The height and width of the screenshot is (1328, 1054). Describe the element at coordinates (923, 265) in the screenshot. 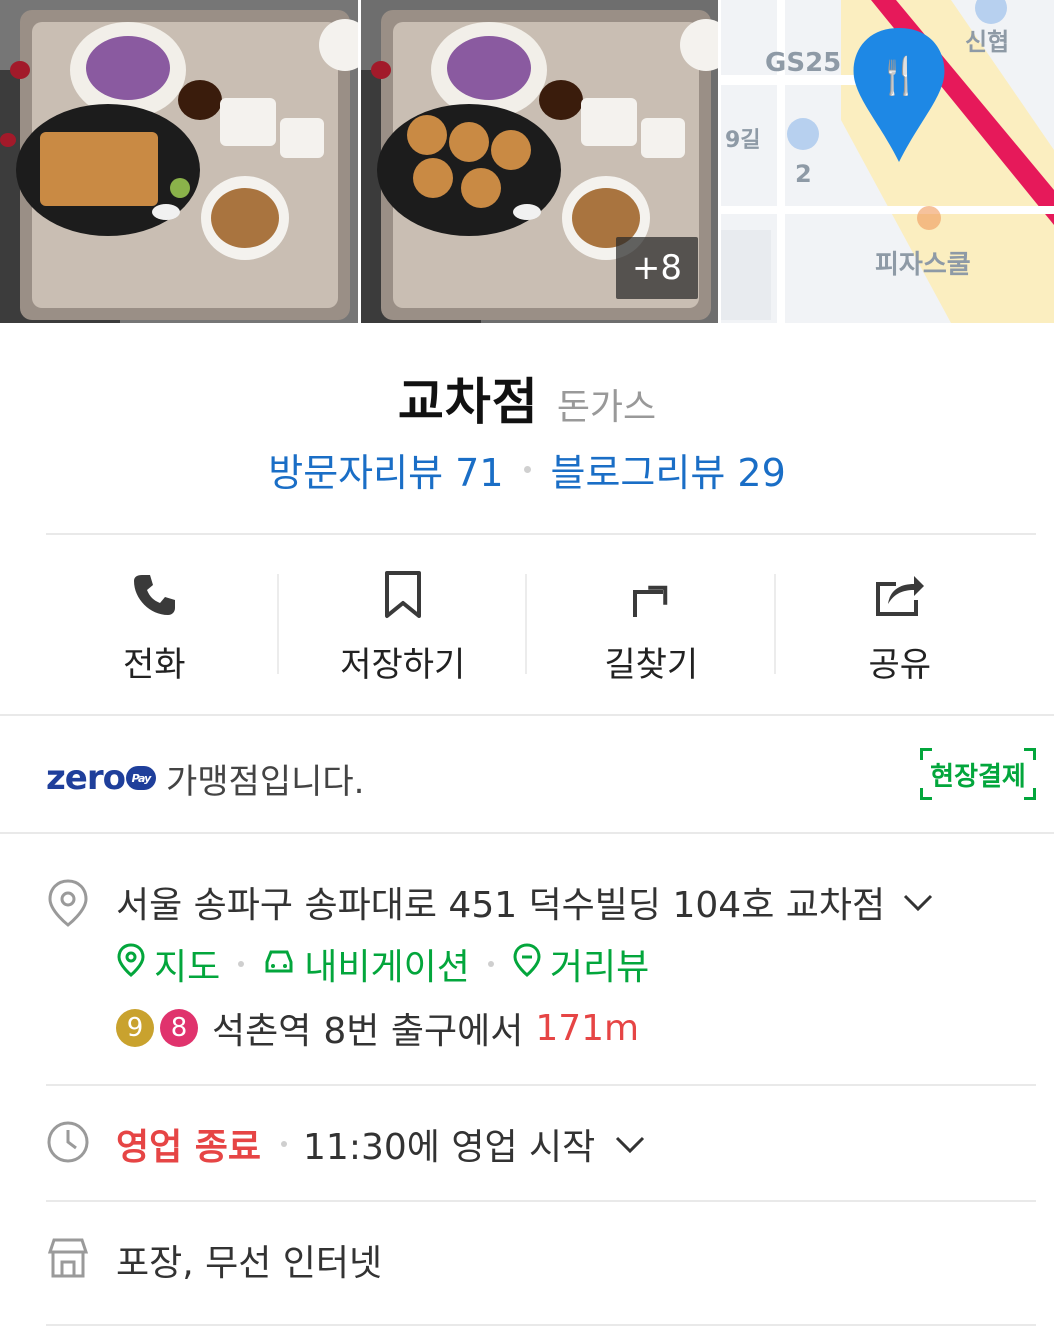

I see `map-label-pizza: 피자스쿨` at that location.